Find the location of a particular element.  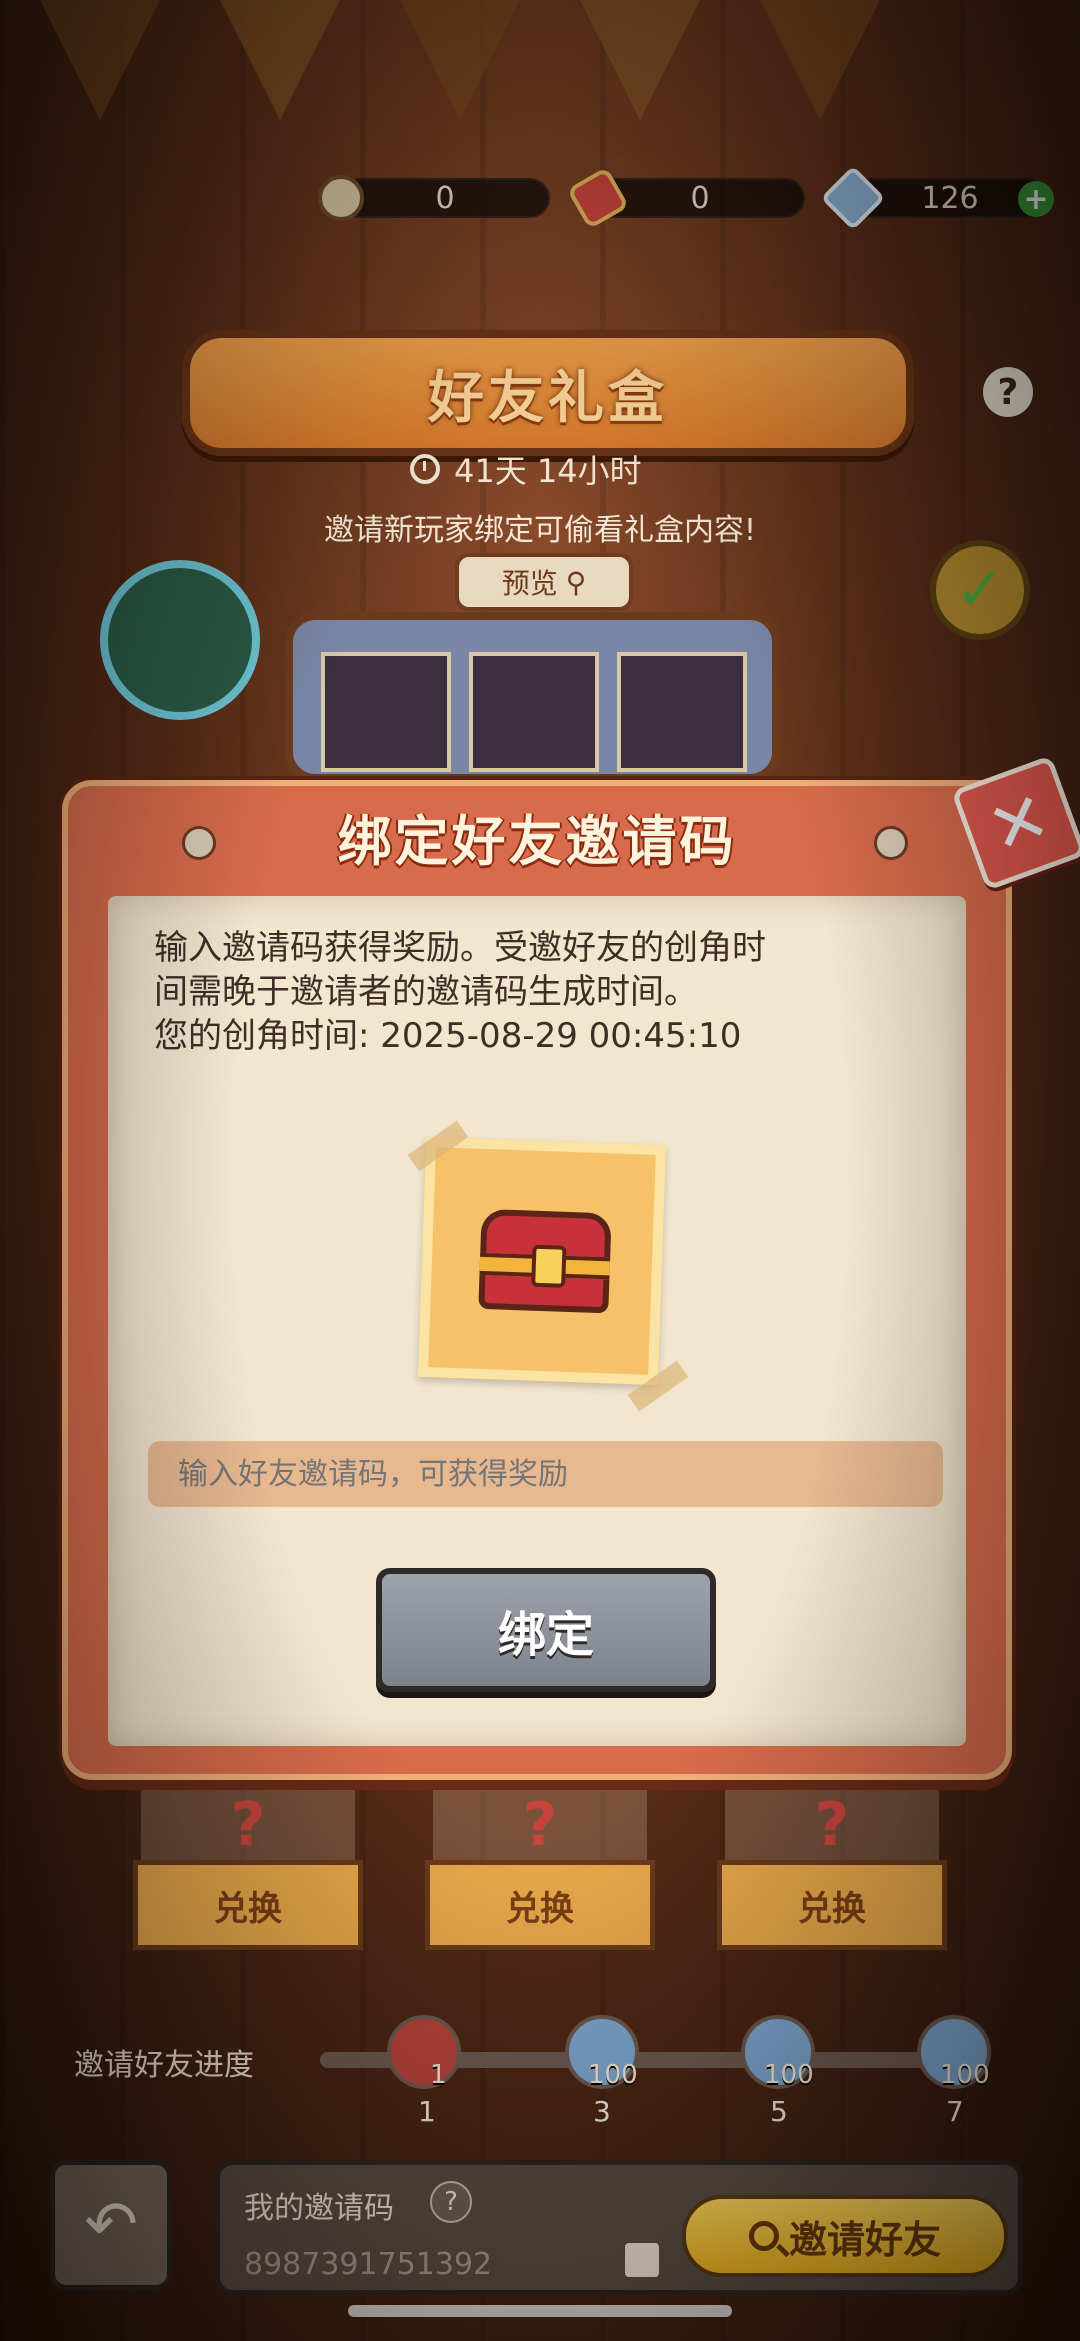

help-button: ? is located at coordinates (1008, 392).